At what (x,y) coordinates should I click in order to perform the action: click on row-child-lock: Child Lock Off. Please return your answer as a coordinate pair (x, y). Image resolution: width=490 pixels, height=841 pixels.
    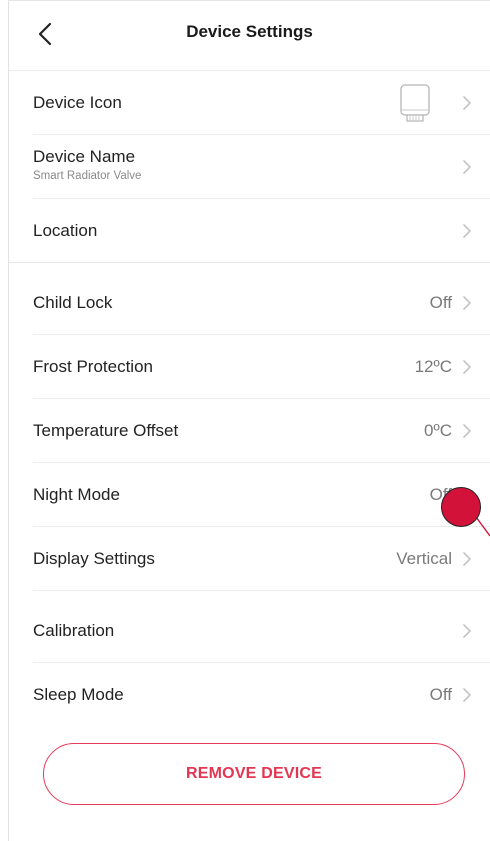
    Looking at the image, I should click on (249, 303).